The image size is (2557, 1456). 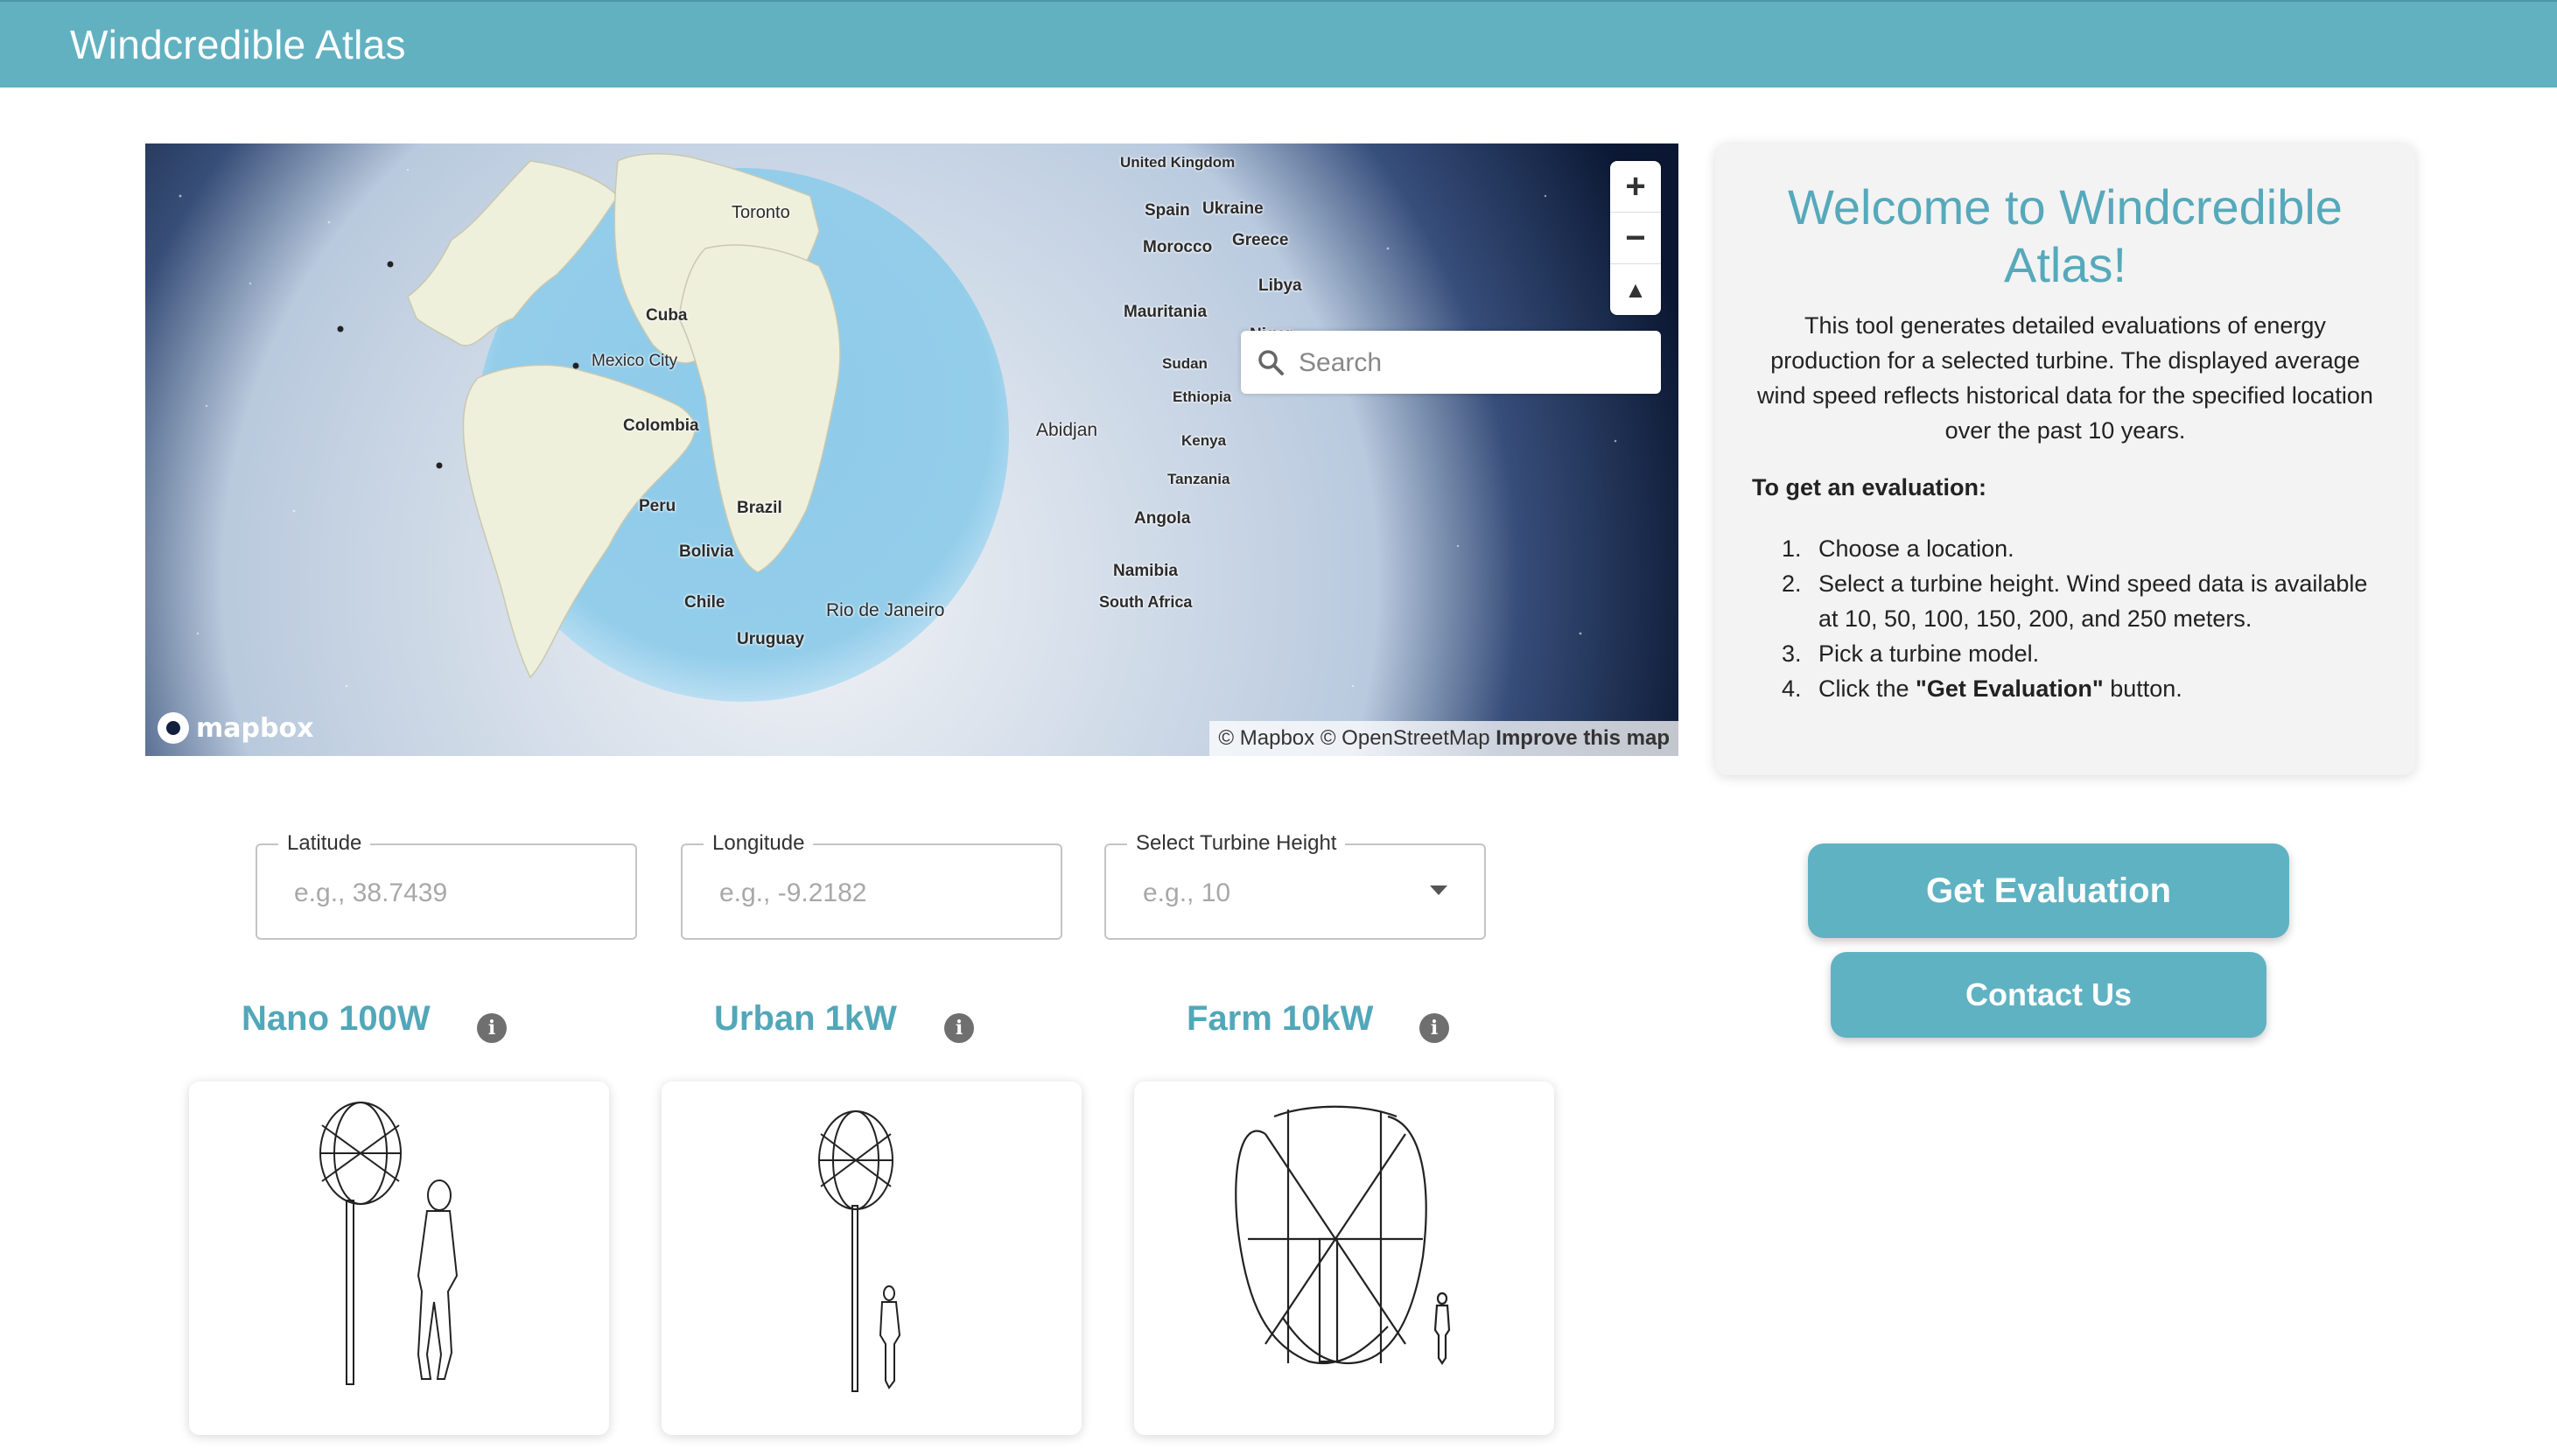 What do you see at coordinates (2010, 689) in the screenshot?
I see `step-4-bold: "Get Evaluation"` at bounding box center [2010, 689].